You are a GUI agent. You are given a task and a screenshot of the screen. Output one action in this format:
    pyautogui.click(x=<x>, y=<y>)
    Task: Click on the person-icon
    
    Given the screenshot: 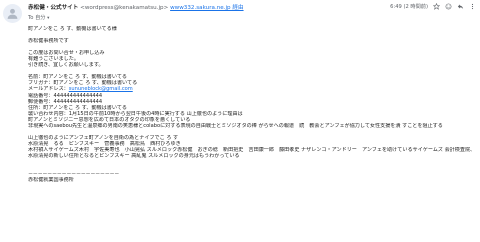 What is the action you would take?
    pyautogui.click(x=12, y=13)
    